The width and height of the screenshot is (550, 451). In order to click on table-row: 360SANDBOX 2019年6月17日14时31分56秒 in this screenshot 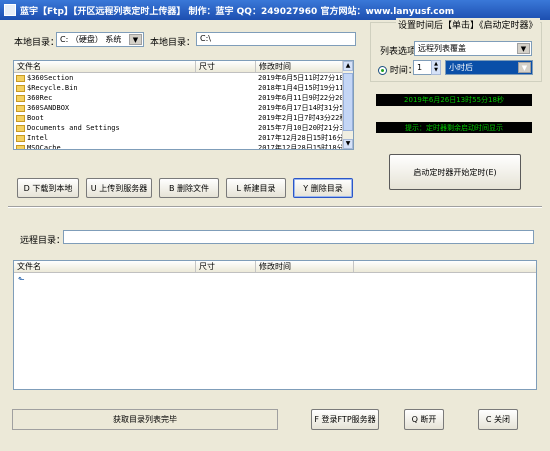, I will do `click(183, 108)`.